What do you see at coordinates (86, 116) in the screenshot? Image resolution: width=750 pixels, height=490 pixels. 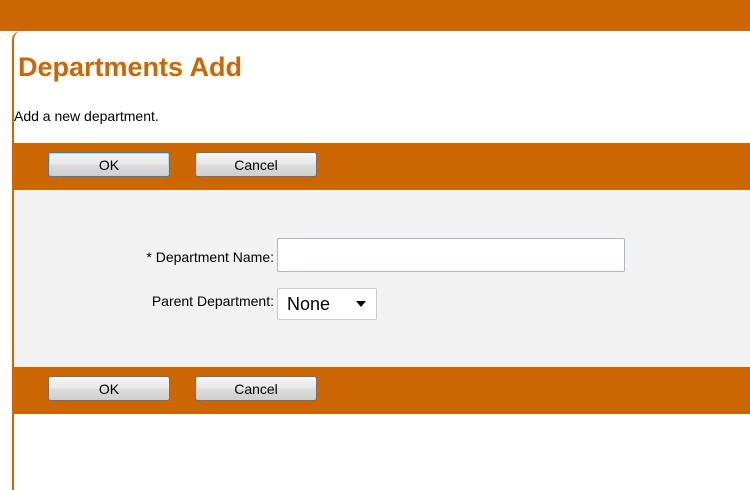 I see `page-subtitle: Add a new department.` at bounding box center [86, 116].